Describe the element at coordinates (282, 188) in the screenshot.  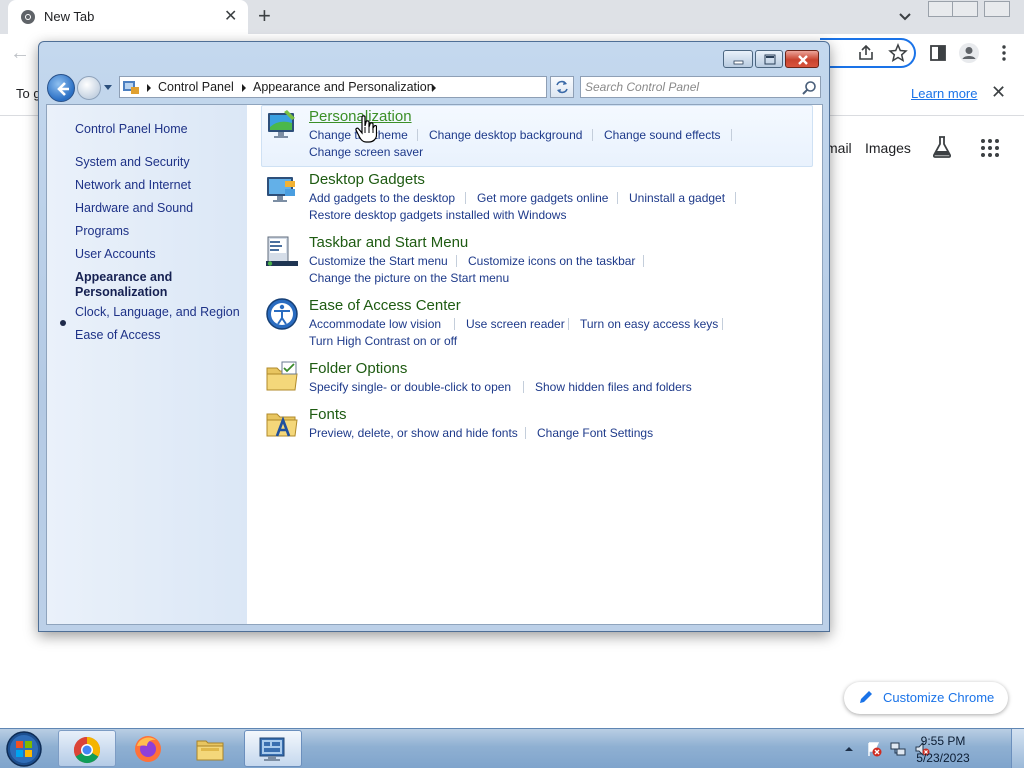
I see `gadgets-icon` at that location.